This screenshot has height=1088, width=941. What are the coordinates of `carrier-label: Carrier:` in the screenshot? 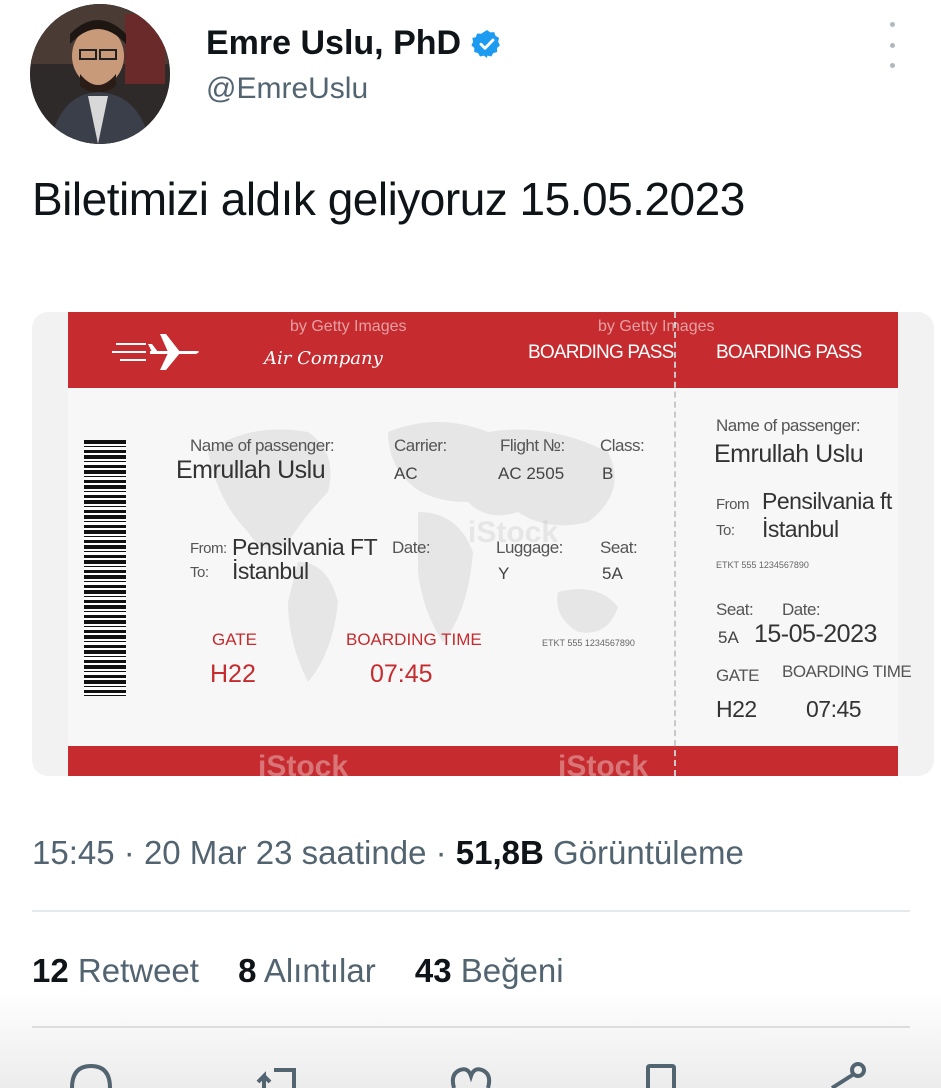 It's located at (420, 445).